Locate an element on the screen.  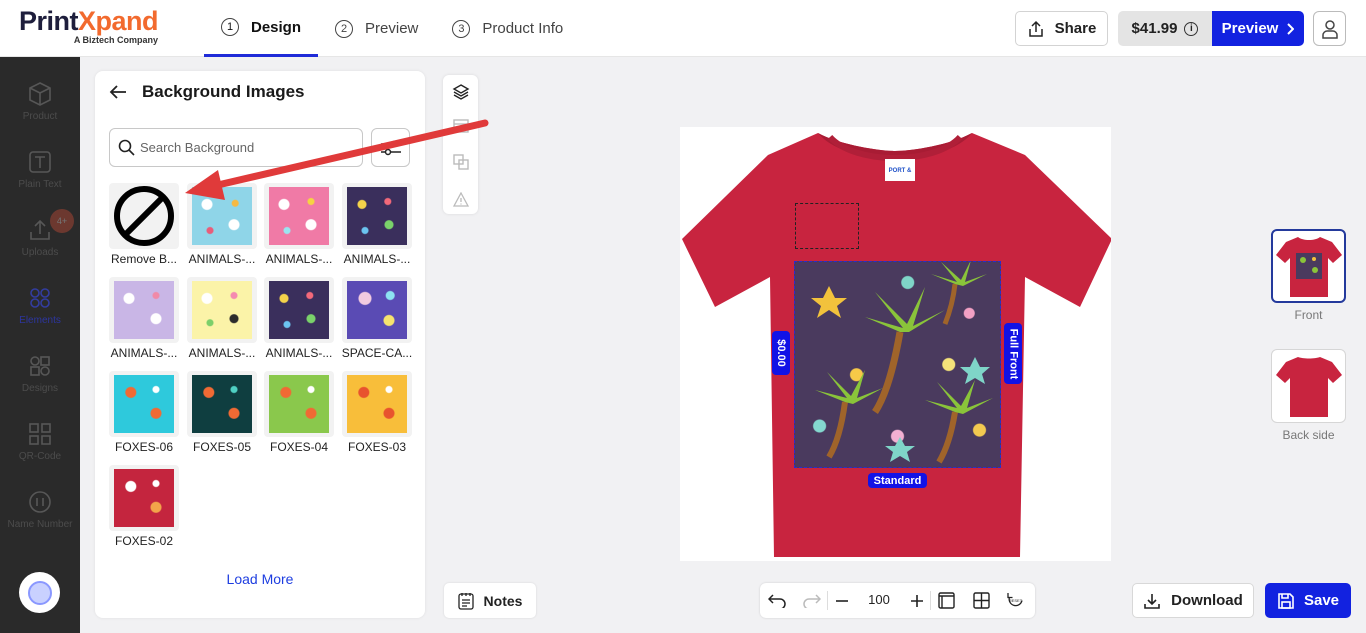
sidebar-item-label: Uploads is located at coordinates (40, 252).